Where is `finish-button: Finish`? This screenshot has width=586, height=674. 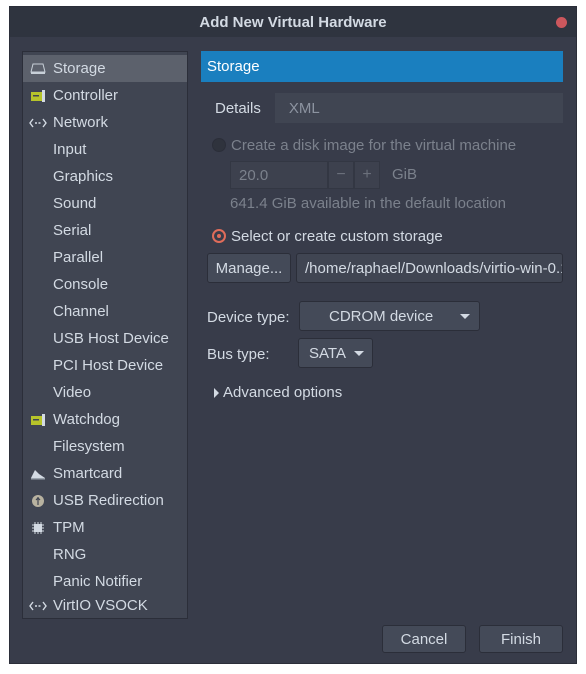 finish-button: Finish is located at coordinates (521, 639).